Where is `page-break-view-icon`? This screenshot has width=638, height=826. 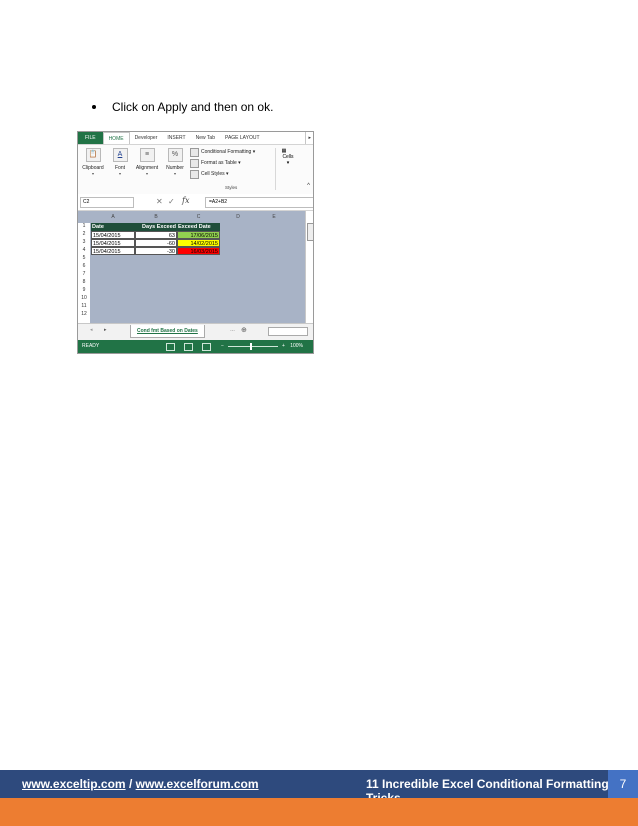 page-break-view-icon is located at coordinates (206, 347).